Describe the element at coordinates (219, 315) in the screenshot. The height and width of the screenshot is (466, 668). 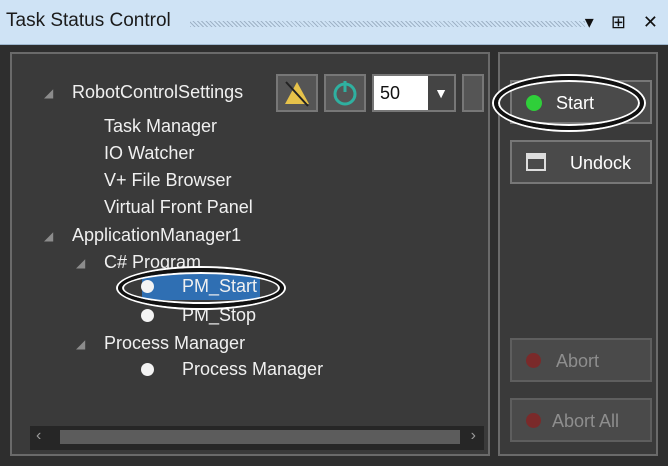
I see `tree-item-pm-stop: PM_Stop` at that location.